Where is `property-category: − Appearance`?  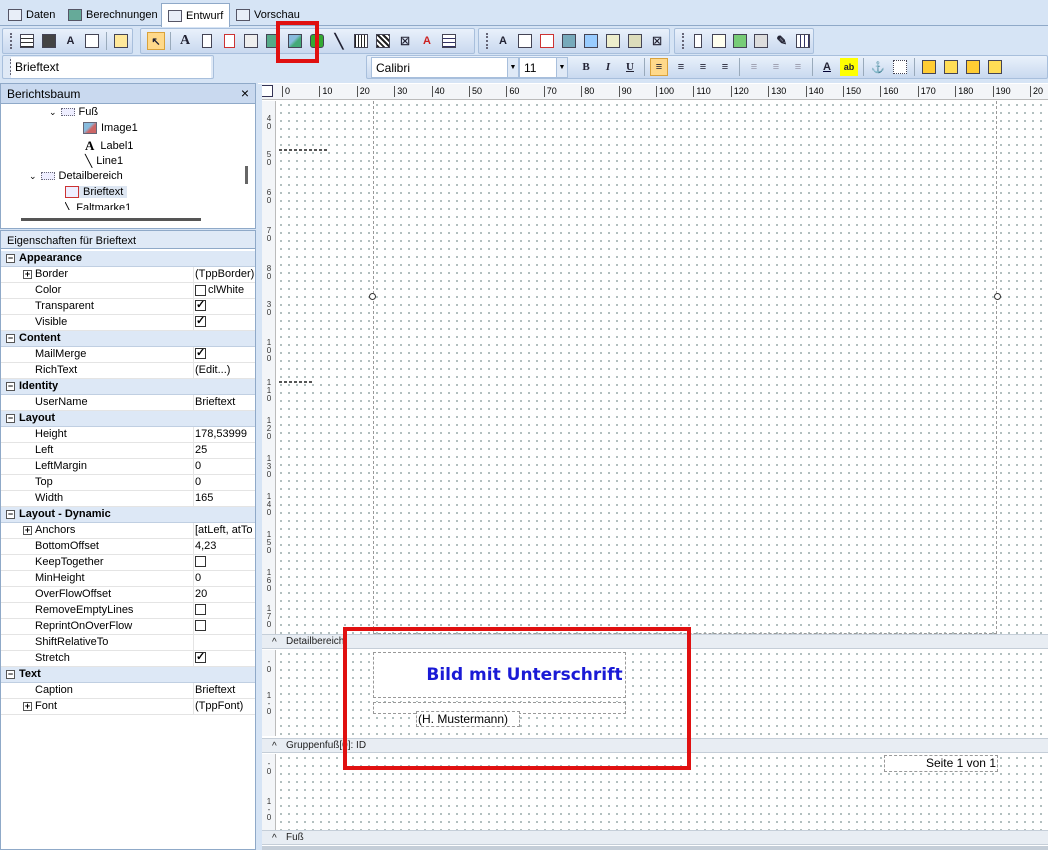
property-category: − Appearance is located at coordinates (128, 259).